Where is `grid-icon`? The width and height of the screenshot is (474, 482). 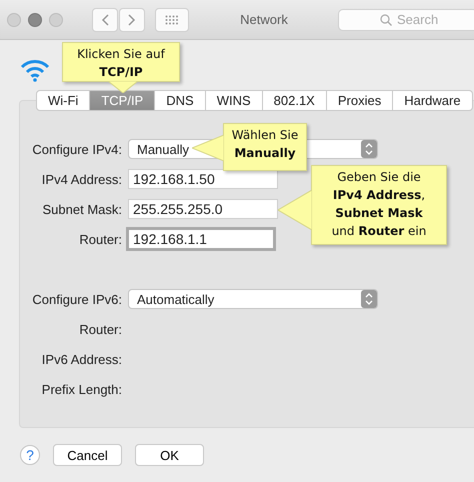
grid-icon is located at coordinates (172, 19).